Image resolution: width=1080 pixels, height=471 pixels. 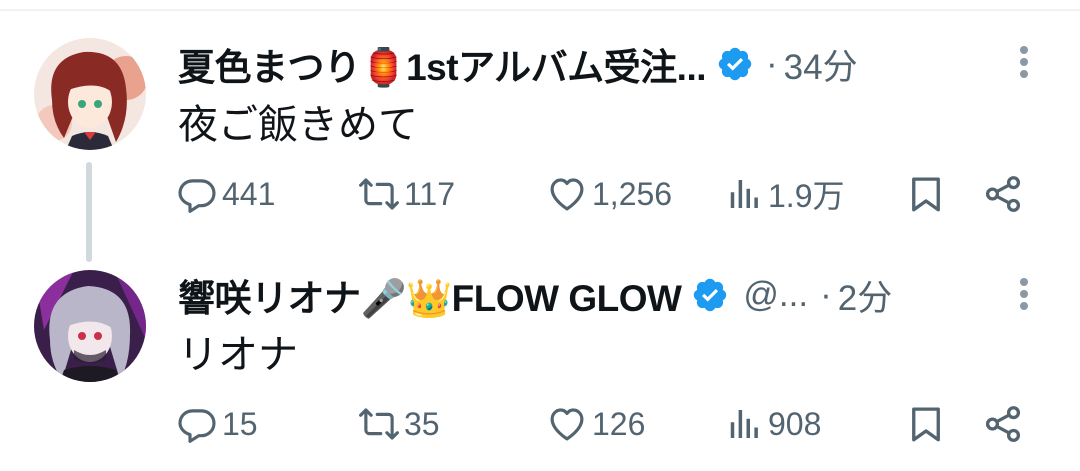 I want to click on reply-button: 441, so click(x=225, y=194).